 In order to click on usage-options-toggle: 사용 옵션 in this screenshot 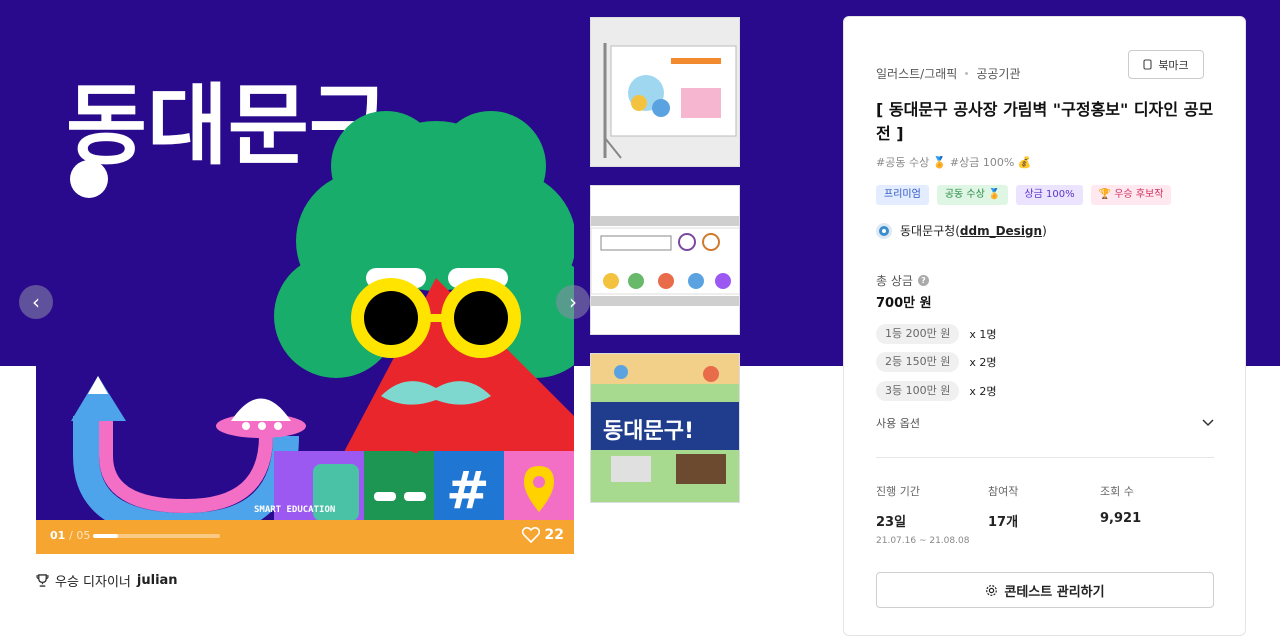, I will do `click(1045, 423)`.